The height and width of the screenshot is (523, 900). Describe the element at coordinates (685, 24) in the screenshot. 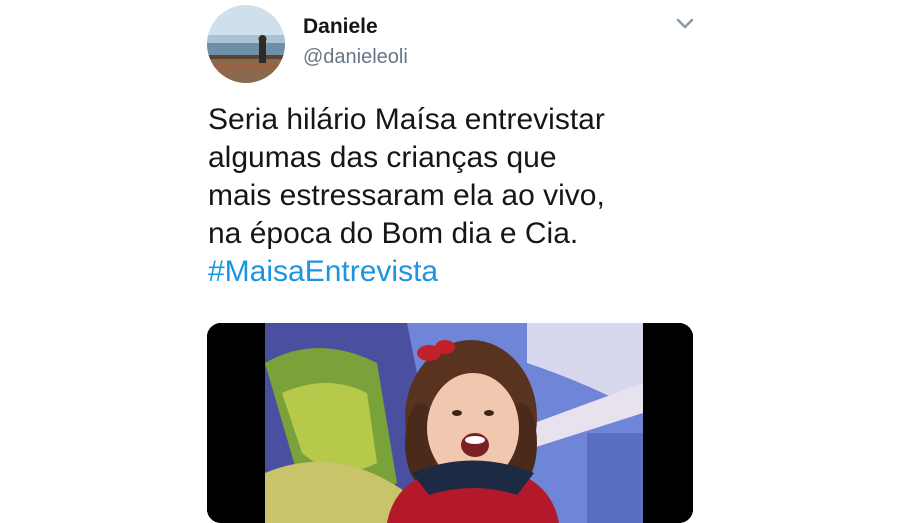

I see `chevron-down-icon` at that location.